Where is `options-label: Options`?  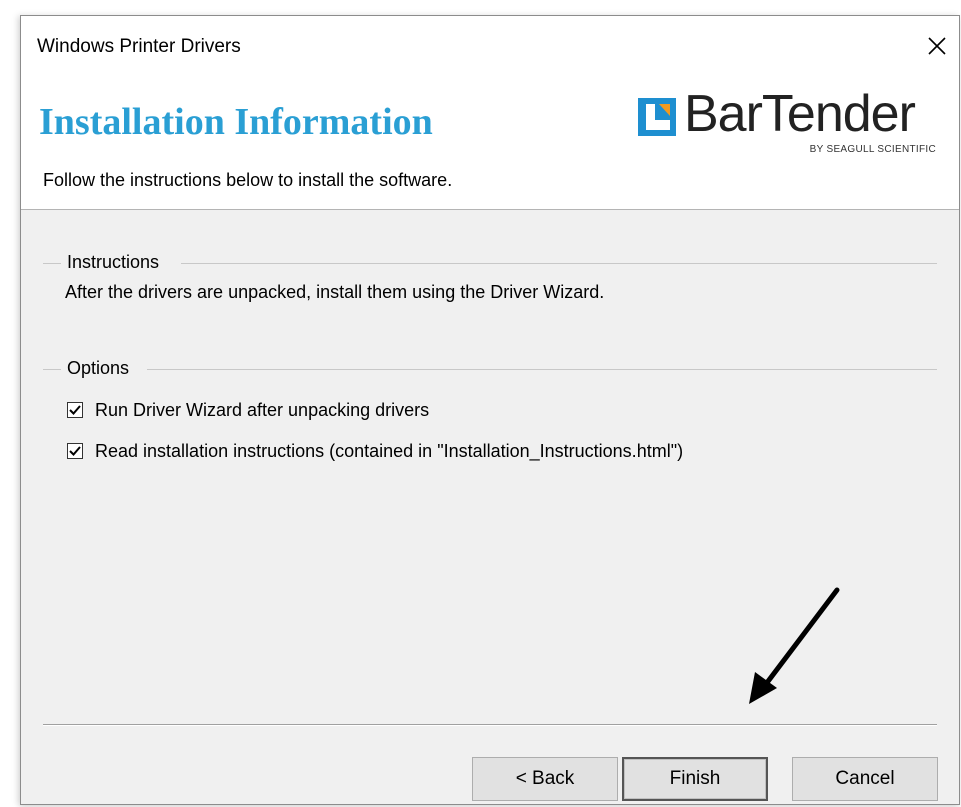
options-label: Options is located at coordinates (98, 368).